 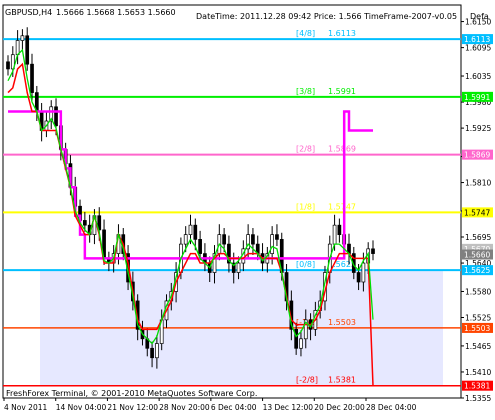 What do you see at coordinates (478, 372) in the screenshot?
I see `y-tick-label-13: 1.5410` at bounding box center [478, 372].